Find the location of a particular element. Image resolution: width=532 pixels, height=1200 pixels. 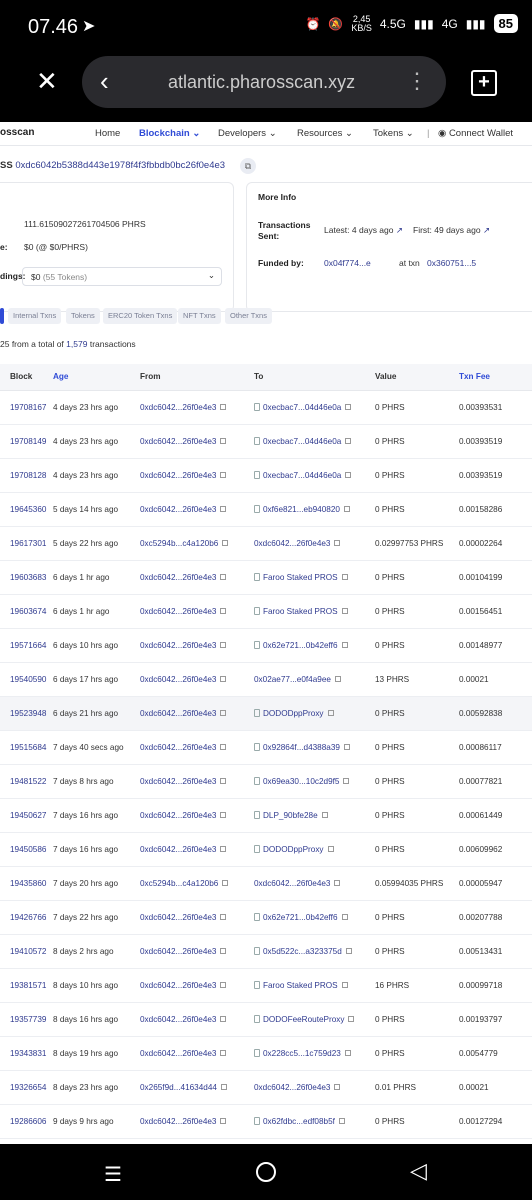

block-link: 19708167 is located at coordinates (26, 407).